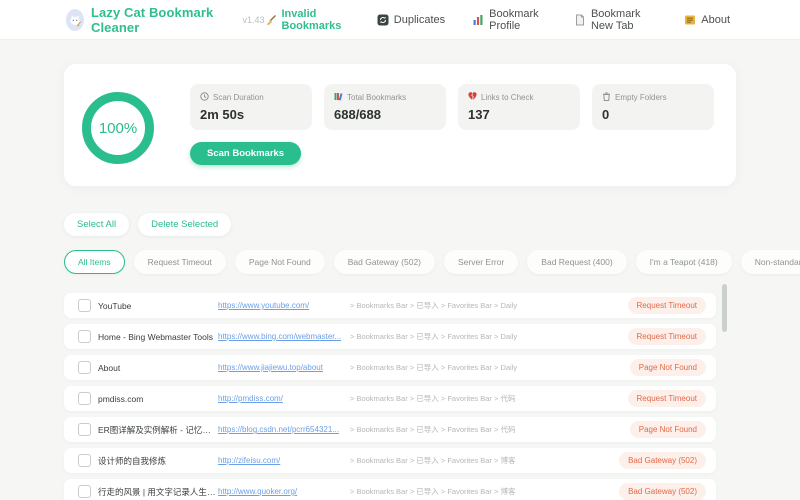 This screenshot has width=800, height=500. I want to click on broom-icon, so click(271, 20).